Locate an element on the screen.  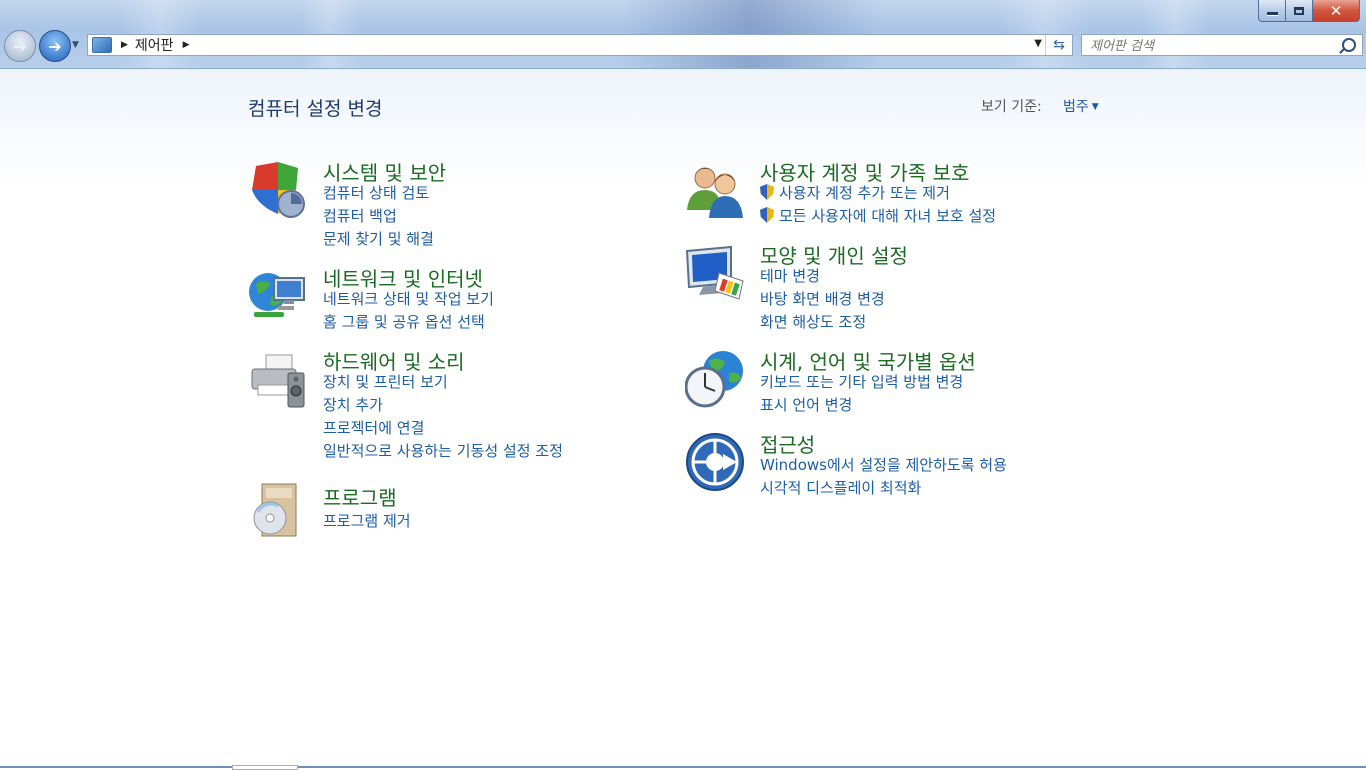
refresh-button: ⇆ is located at coordinates (1058, 45).